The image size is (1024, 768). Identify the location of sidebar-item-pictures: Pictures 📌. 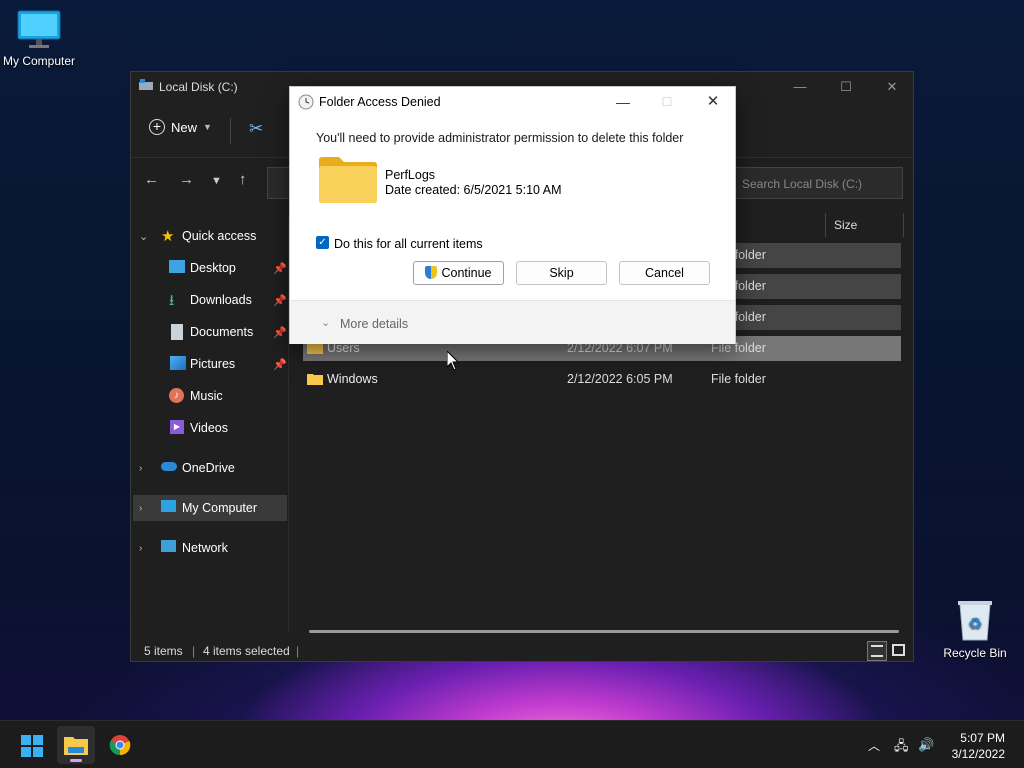
(210, 364).